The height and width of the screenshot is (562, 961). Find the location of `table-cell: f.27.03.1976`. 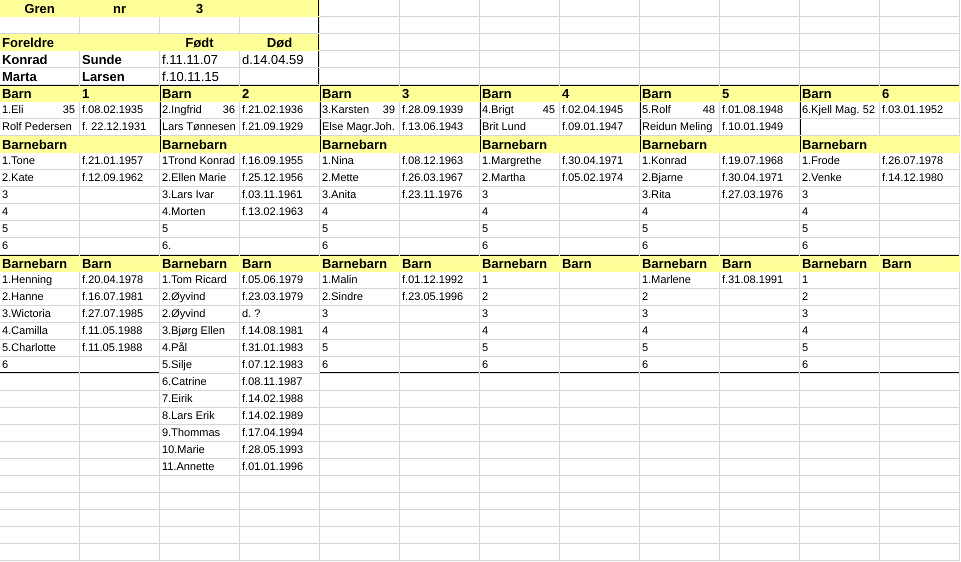

table-cell: f.27.03.1976 is located at coordinates (760, 195).